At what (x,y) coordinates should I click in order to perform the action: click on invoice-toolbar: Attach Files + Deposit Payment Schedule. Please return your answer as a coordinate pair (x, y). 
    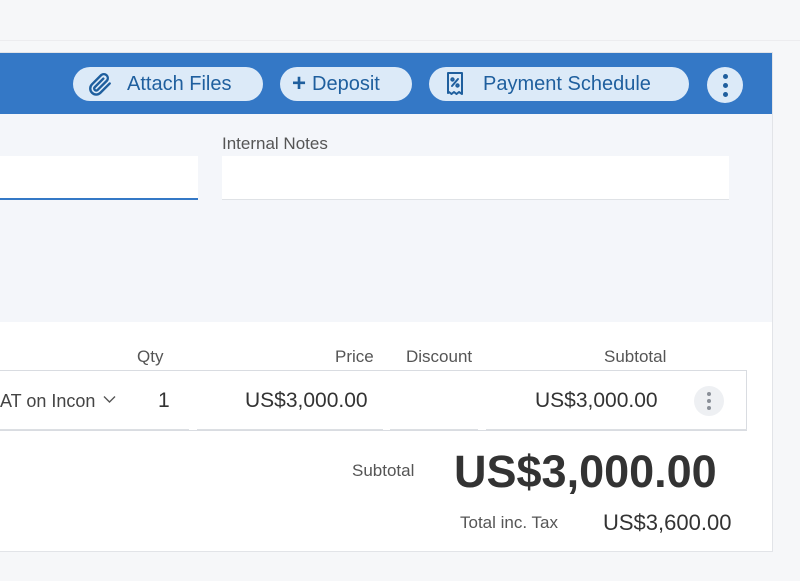
    Looking at the image, I should click on (386, 83).